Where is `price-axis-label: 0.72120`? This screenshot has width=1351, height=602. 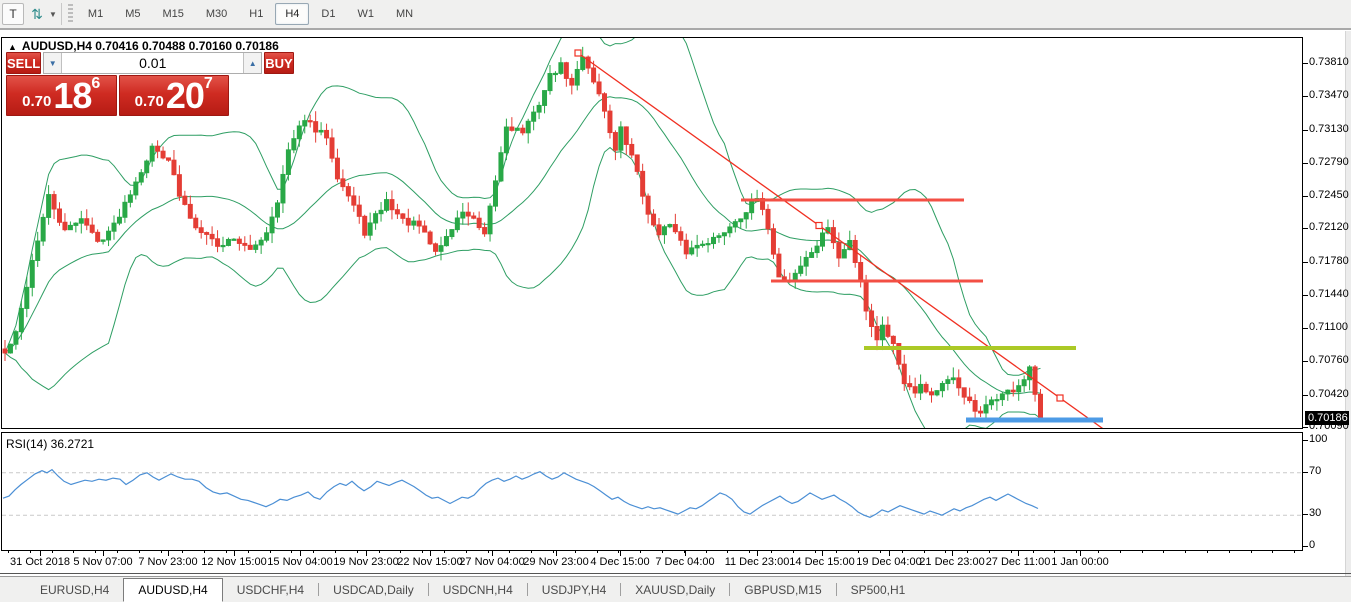
price-axis-label: 0.72120 is located at coordinates (1329, 227).